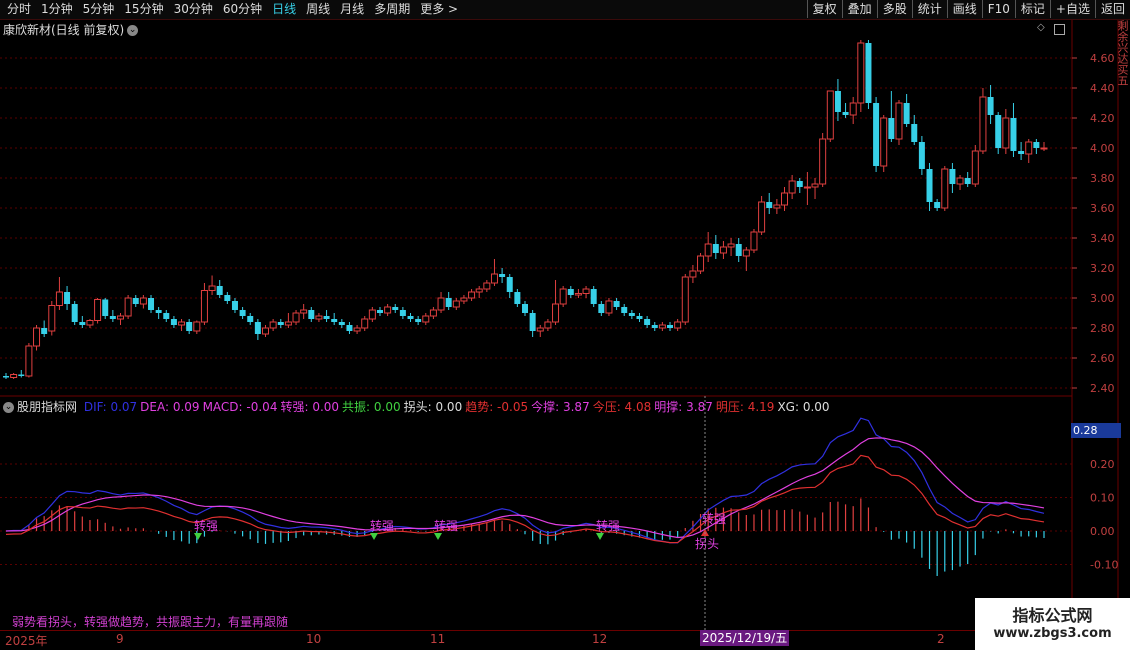 The width and height of the screenshot is (1130, 650). I want to click on date-month: 2, so click(941, 639).